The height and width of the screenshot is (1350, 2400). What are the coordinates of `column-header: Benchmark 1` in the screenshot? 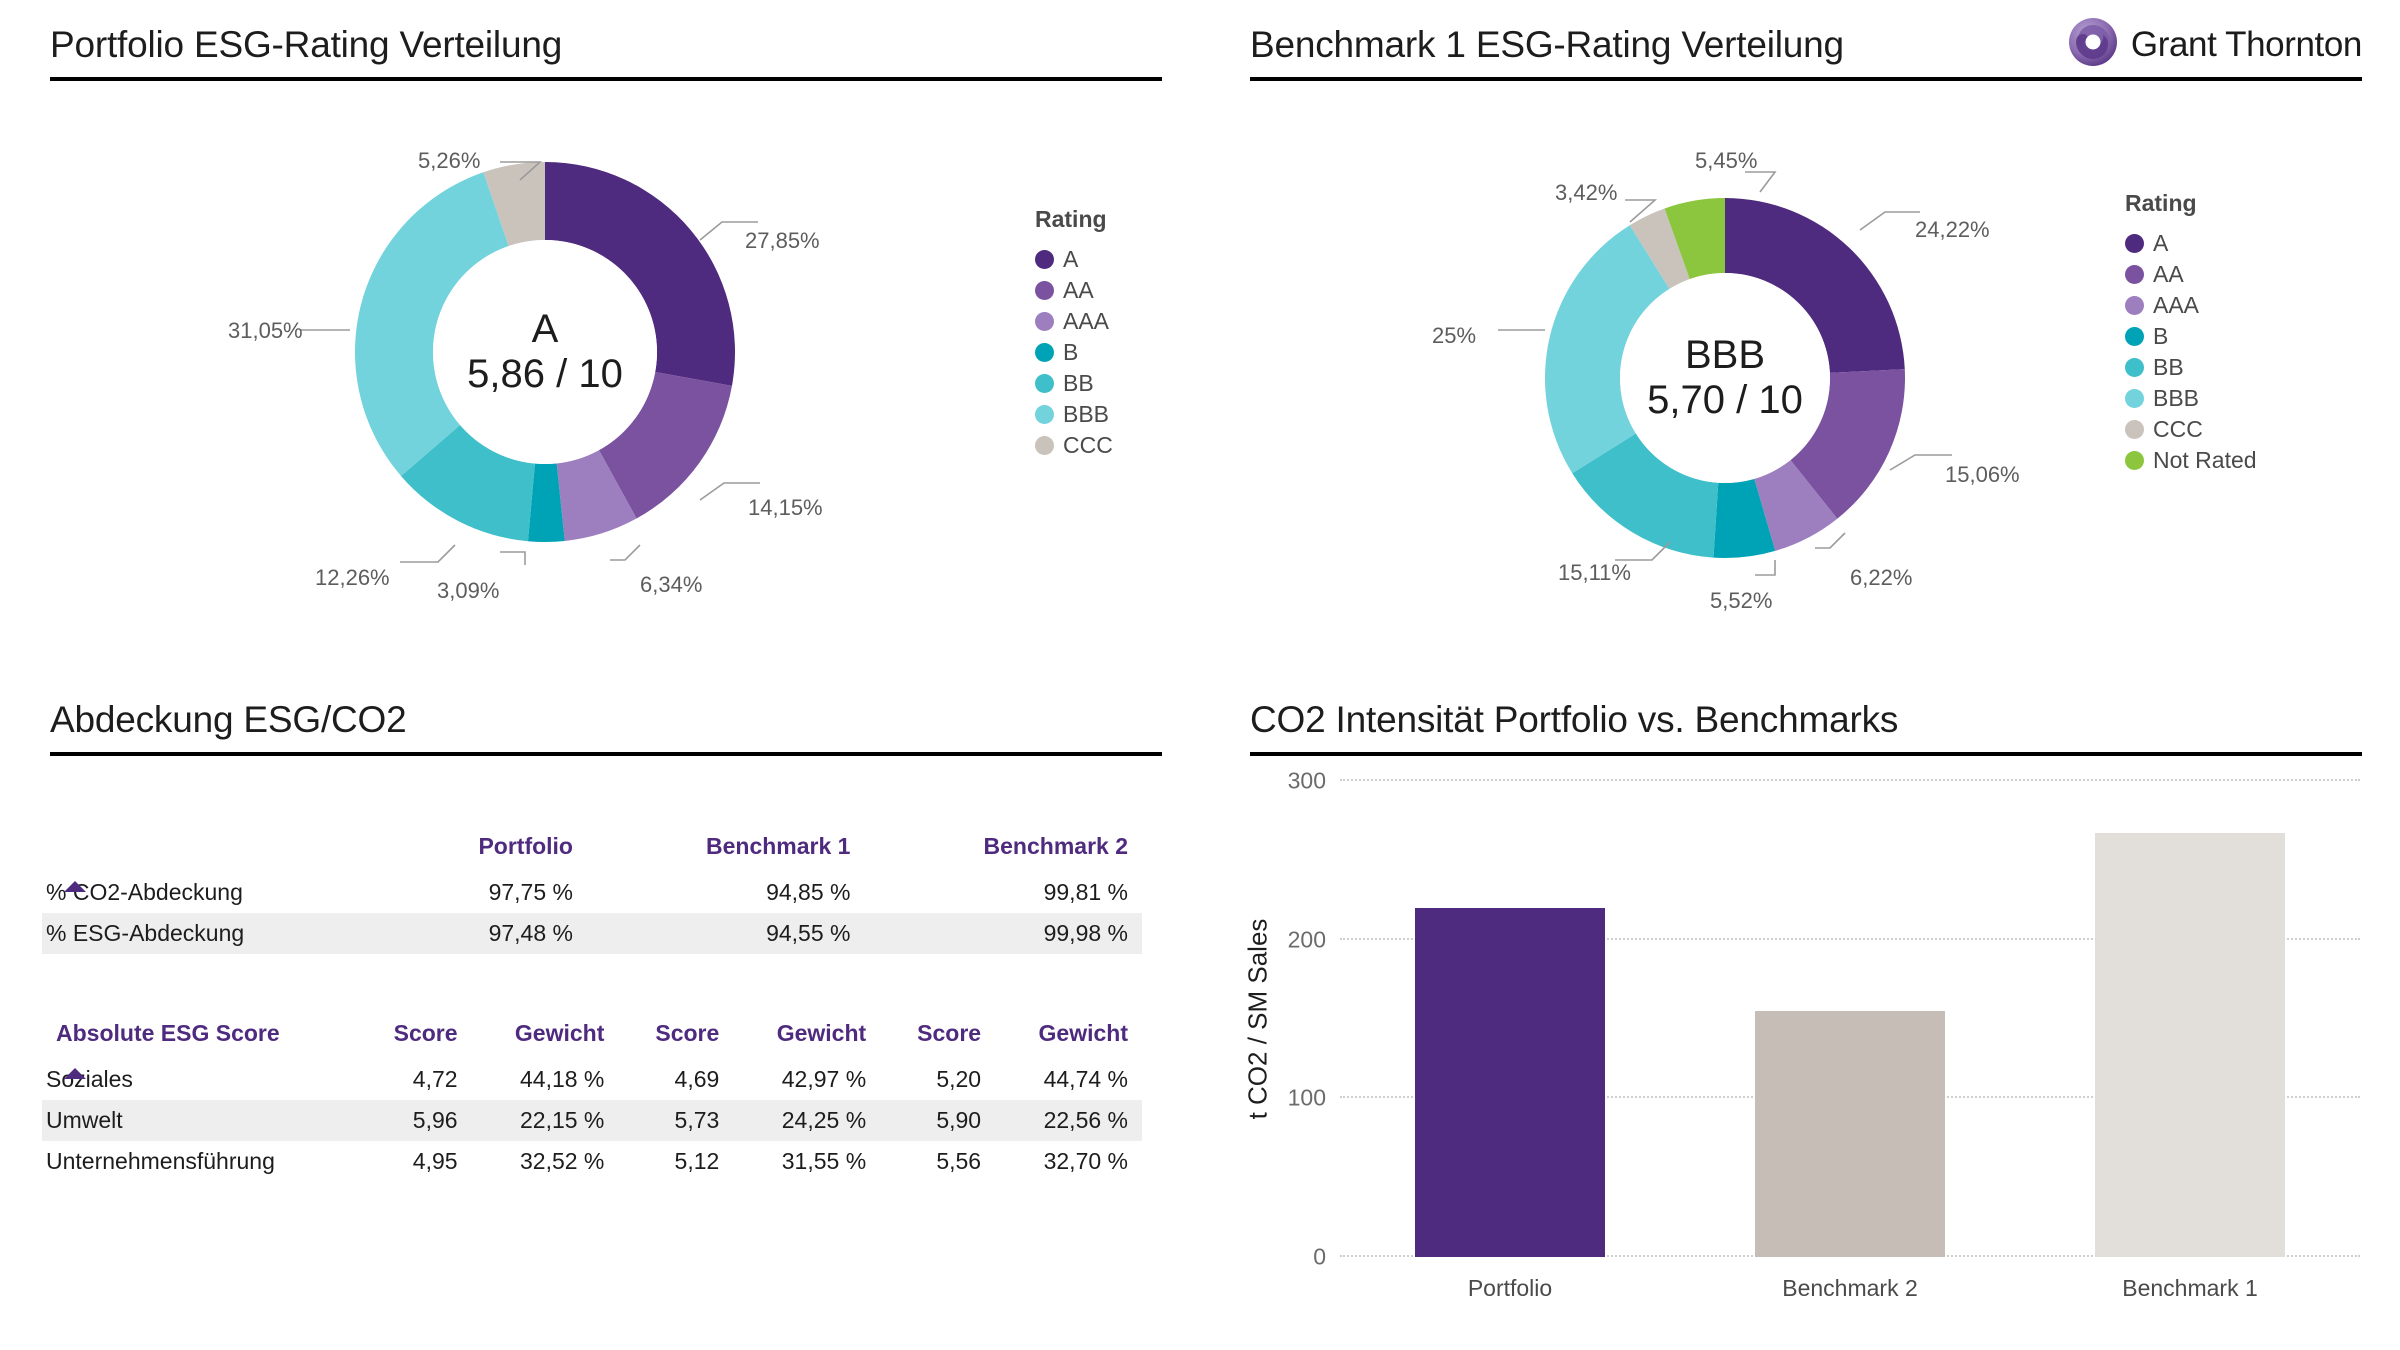 It's located at (726, 852).